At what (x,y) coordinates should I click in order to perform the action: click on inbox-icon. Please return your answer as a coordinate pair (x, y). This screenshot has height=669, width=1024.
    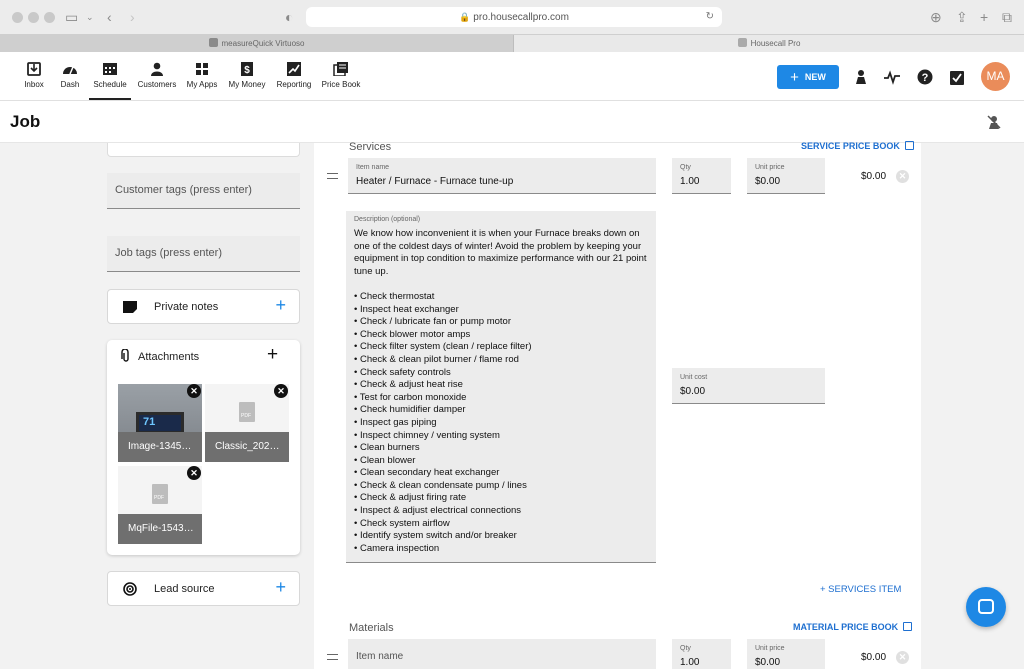
    Looking at the image, I should click on (34, 69).